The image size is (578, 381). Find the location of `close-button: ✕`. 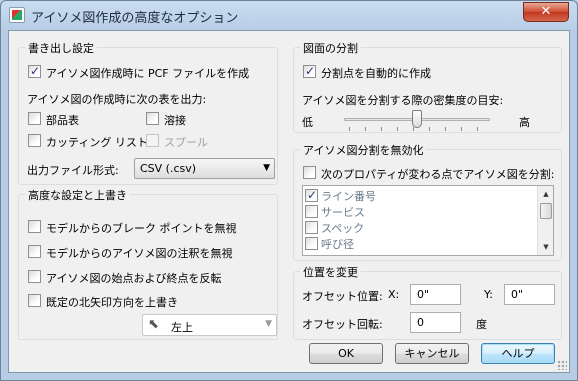

close-button: ✕ is located at coordinates (546, 12).